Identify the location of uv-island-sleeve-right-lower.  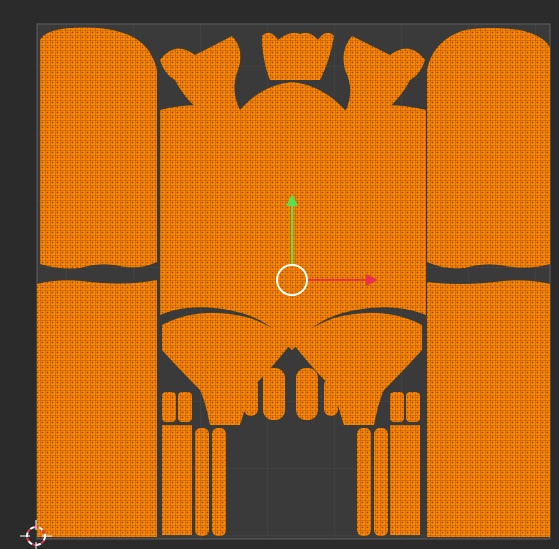
(488, 408).